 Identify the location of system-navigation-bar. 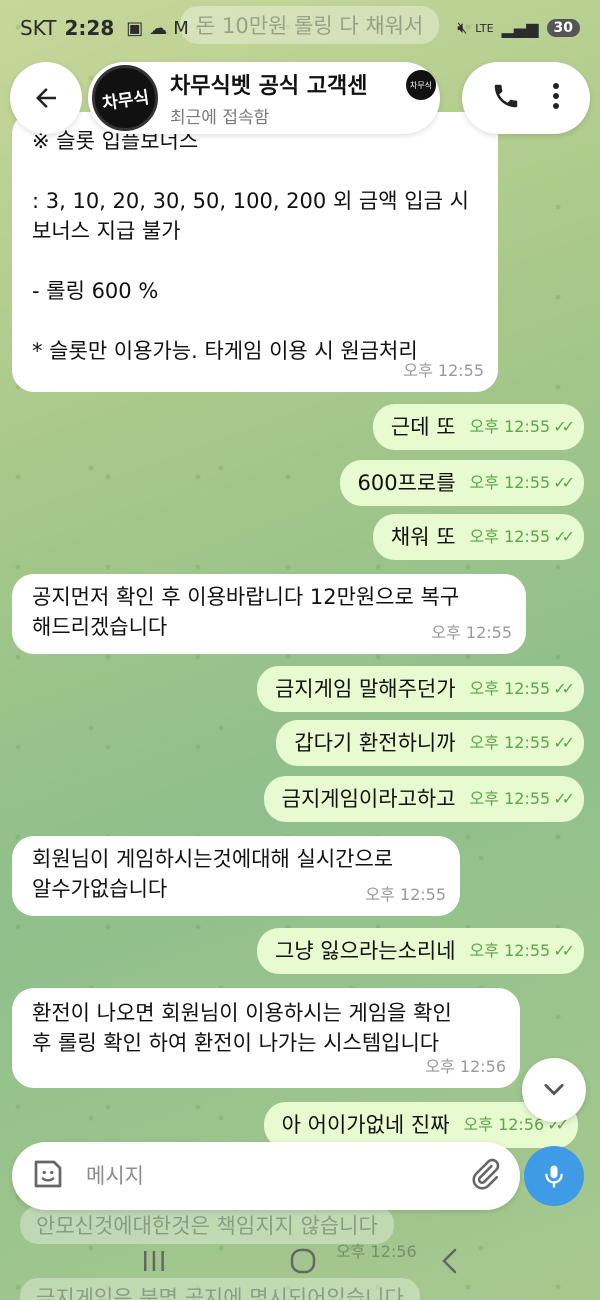
(300, 1263).